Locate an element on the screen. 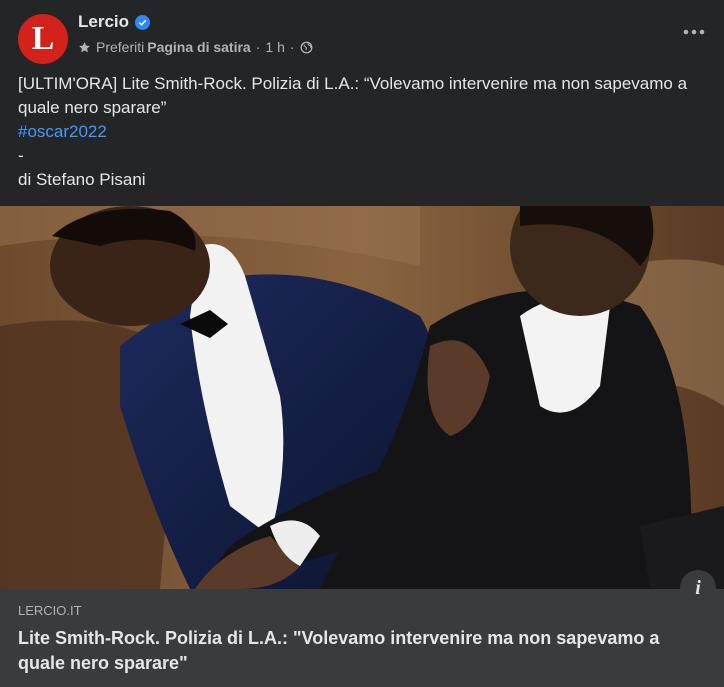  post-time: 1 h is located at coordinates (274, 47).